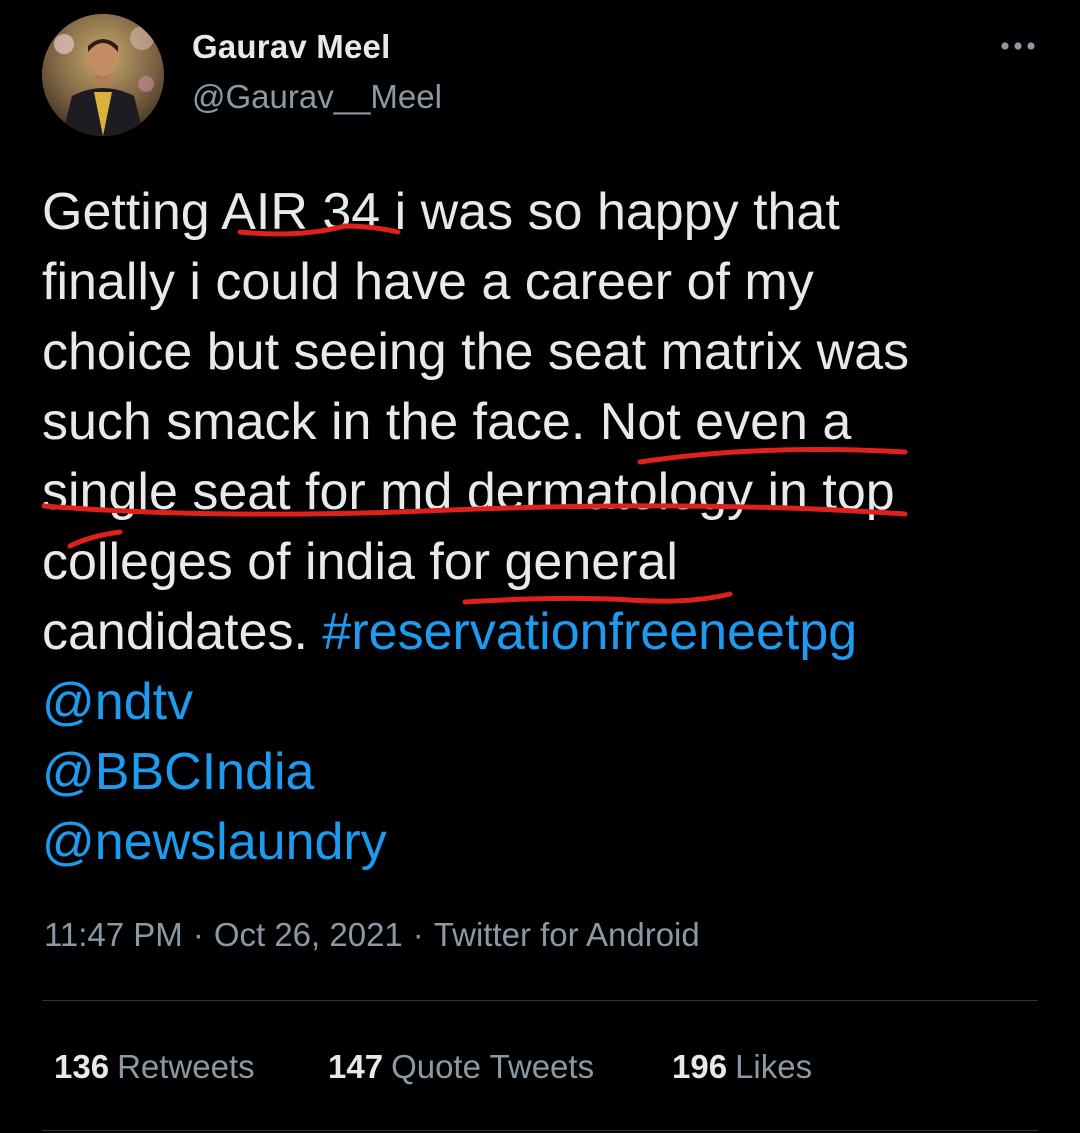 The width and height of the screenshot is (1080, 1133). I want to click on likes-label: Likes, so click(774, 1066).